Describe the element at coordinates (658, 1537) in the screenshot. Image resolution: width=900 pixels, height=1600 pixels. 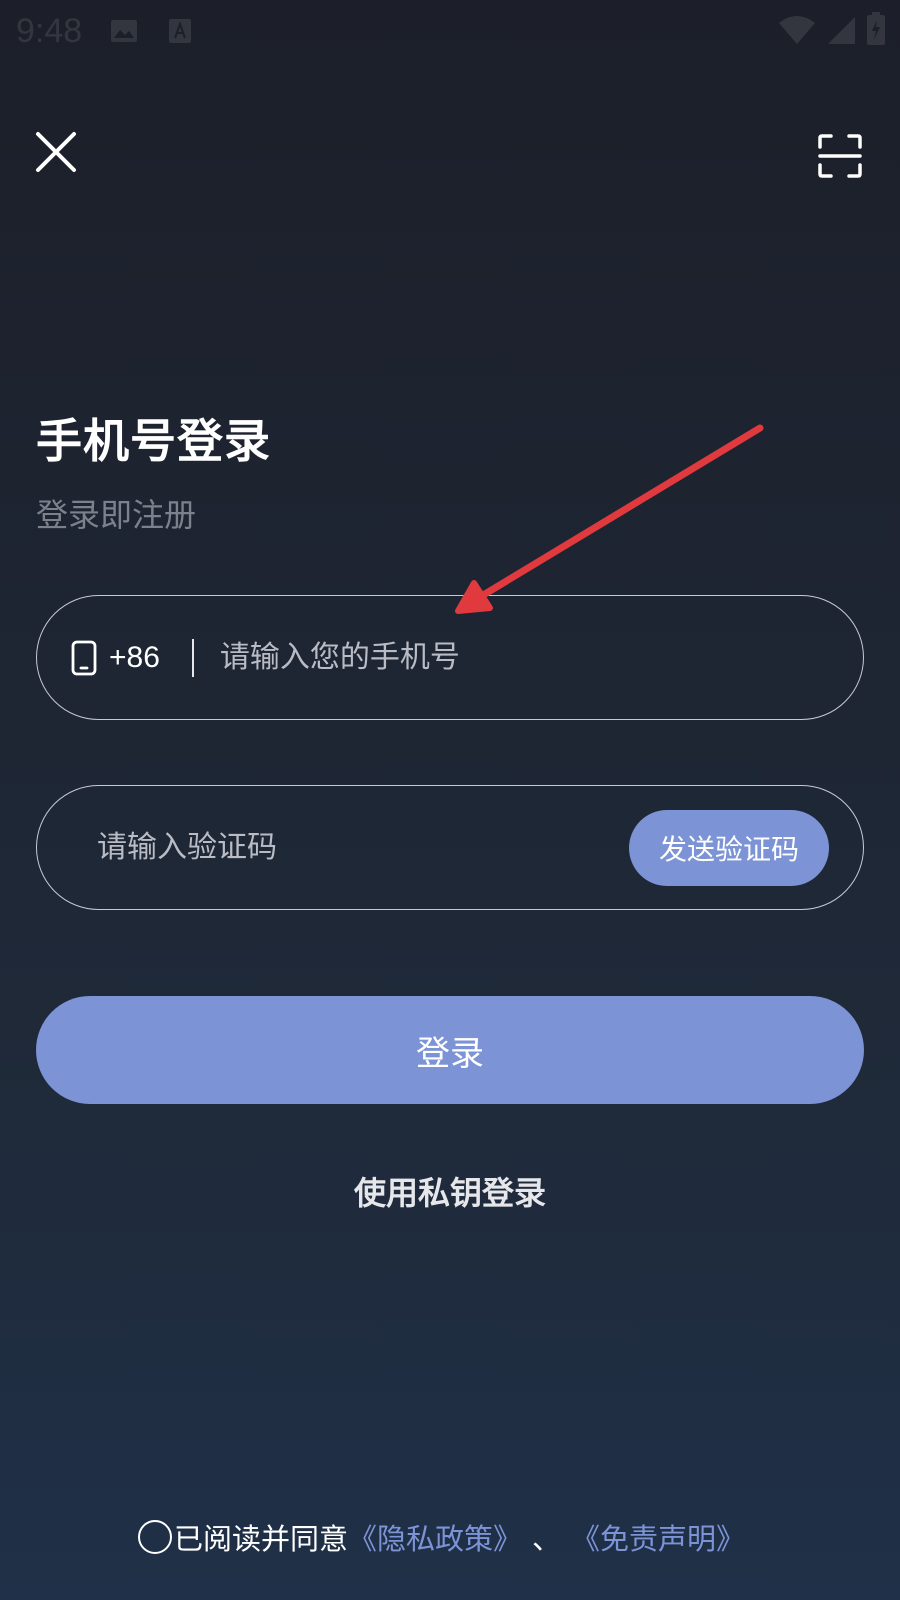
I see `disclaimer-link: 《免责声明》` at that location.